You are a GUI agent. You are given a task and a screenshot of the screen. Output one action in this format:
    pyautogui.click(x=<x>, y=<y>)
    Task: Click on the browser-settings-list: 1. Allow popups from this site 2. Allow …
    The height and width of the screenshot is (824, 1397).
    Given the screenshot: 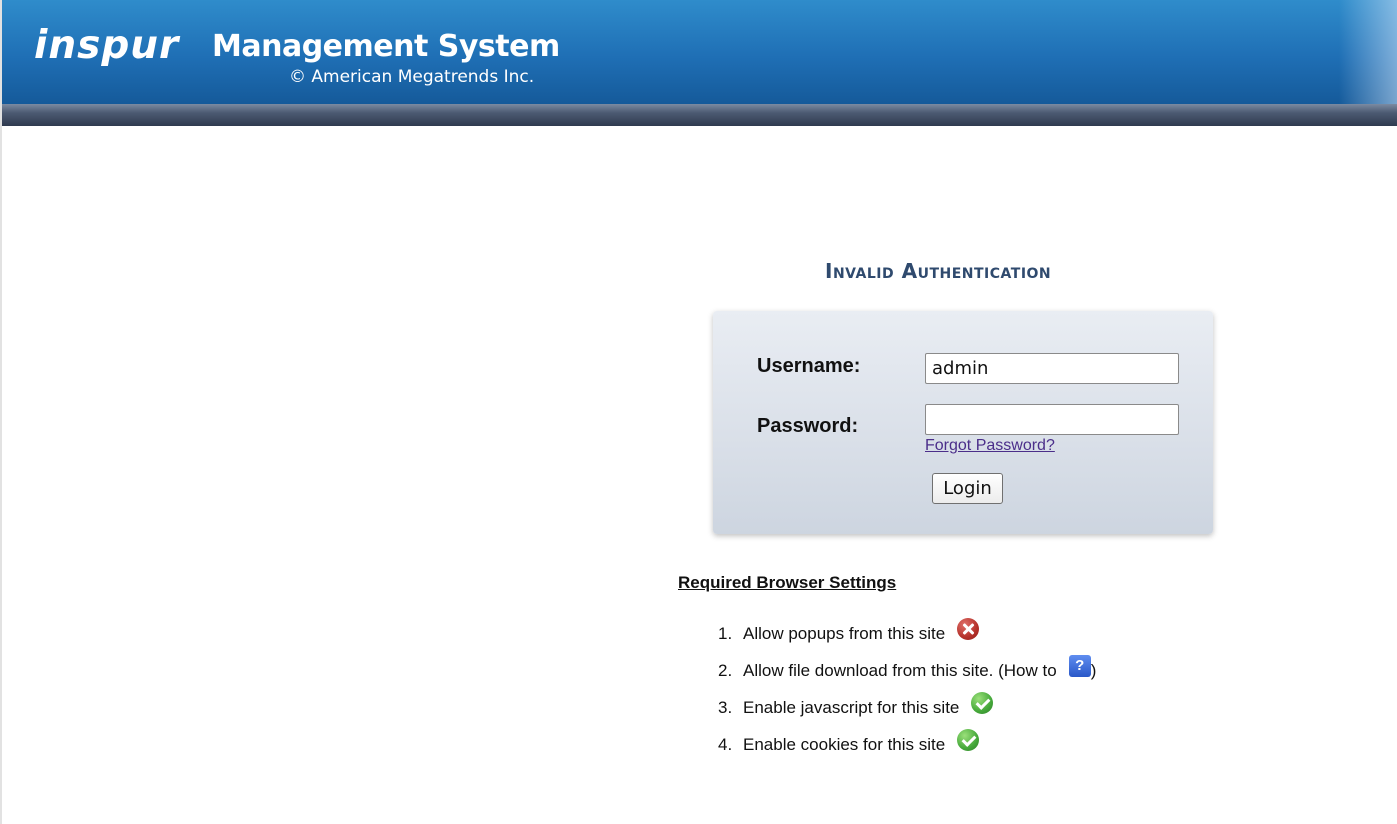 What is the action you would take?
    pyautogui.click(x=907, y=692)
    